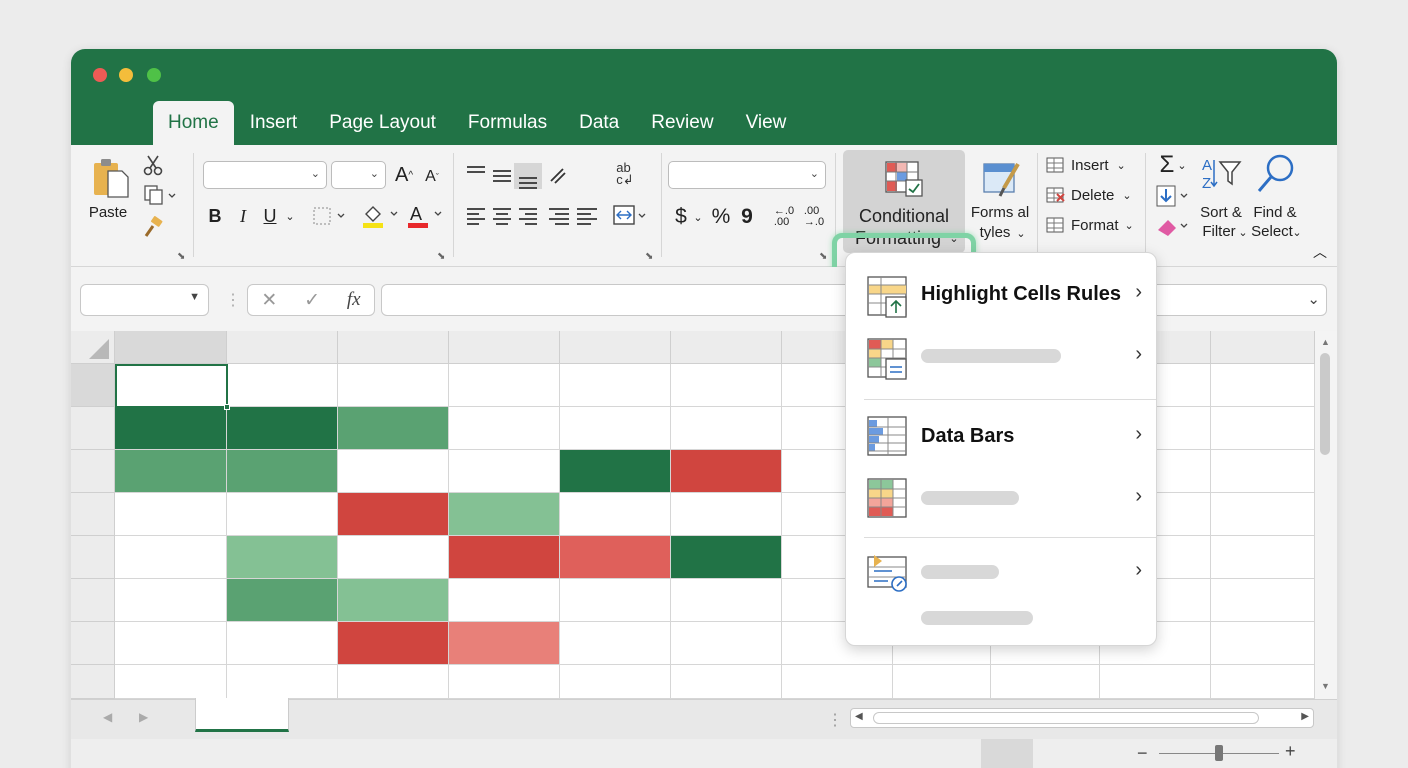 The image size is (1408, 768). What do you see at coordinates (1002, 571) in the screenshot?
I see `menu-item-icon-sets: ›` at bounding box center [1002, 571].